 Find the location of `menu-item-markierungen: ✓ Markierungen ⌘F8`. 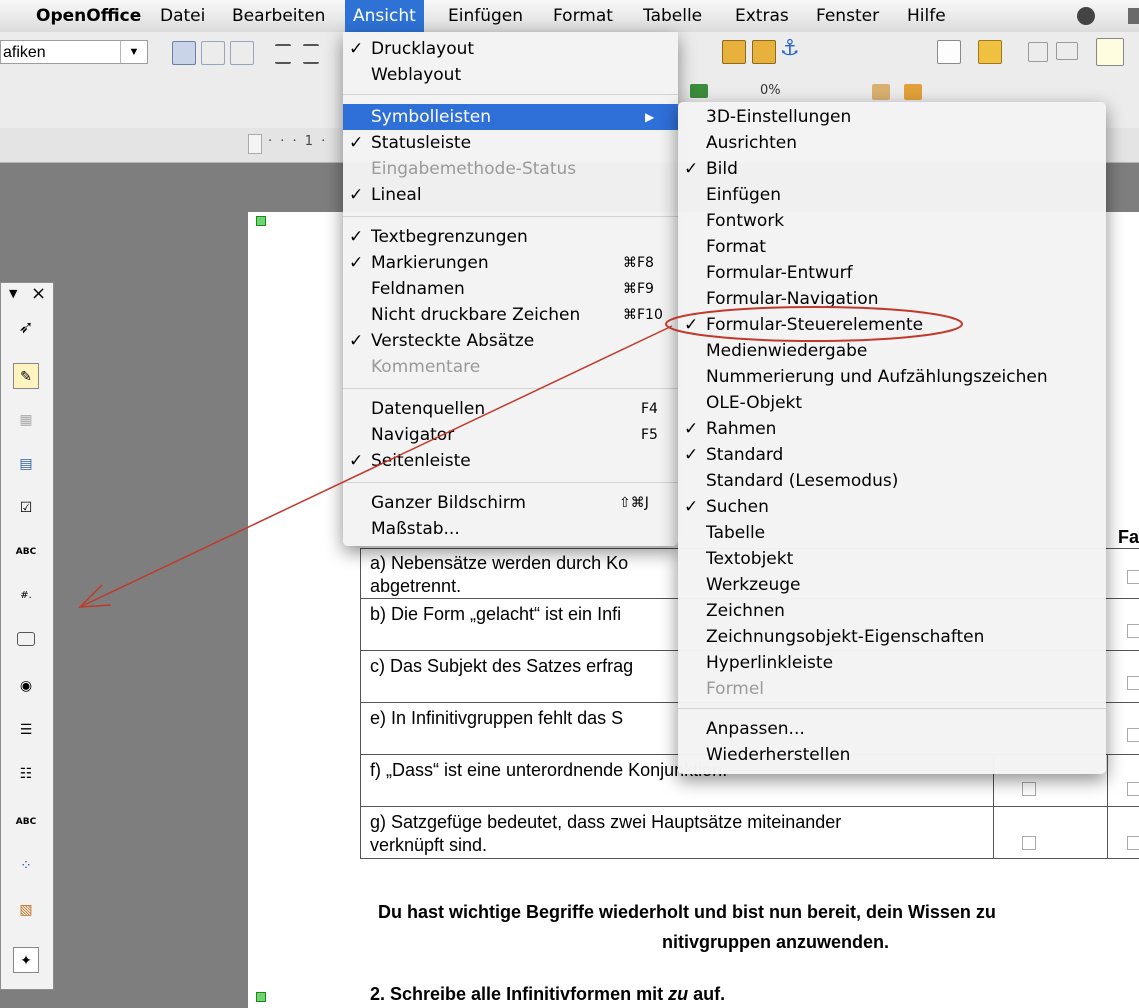

menu-item-markierungen: ✓ Markierungen ⌘F8 is located at coordinates (510, 263).